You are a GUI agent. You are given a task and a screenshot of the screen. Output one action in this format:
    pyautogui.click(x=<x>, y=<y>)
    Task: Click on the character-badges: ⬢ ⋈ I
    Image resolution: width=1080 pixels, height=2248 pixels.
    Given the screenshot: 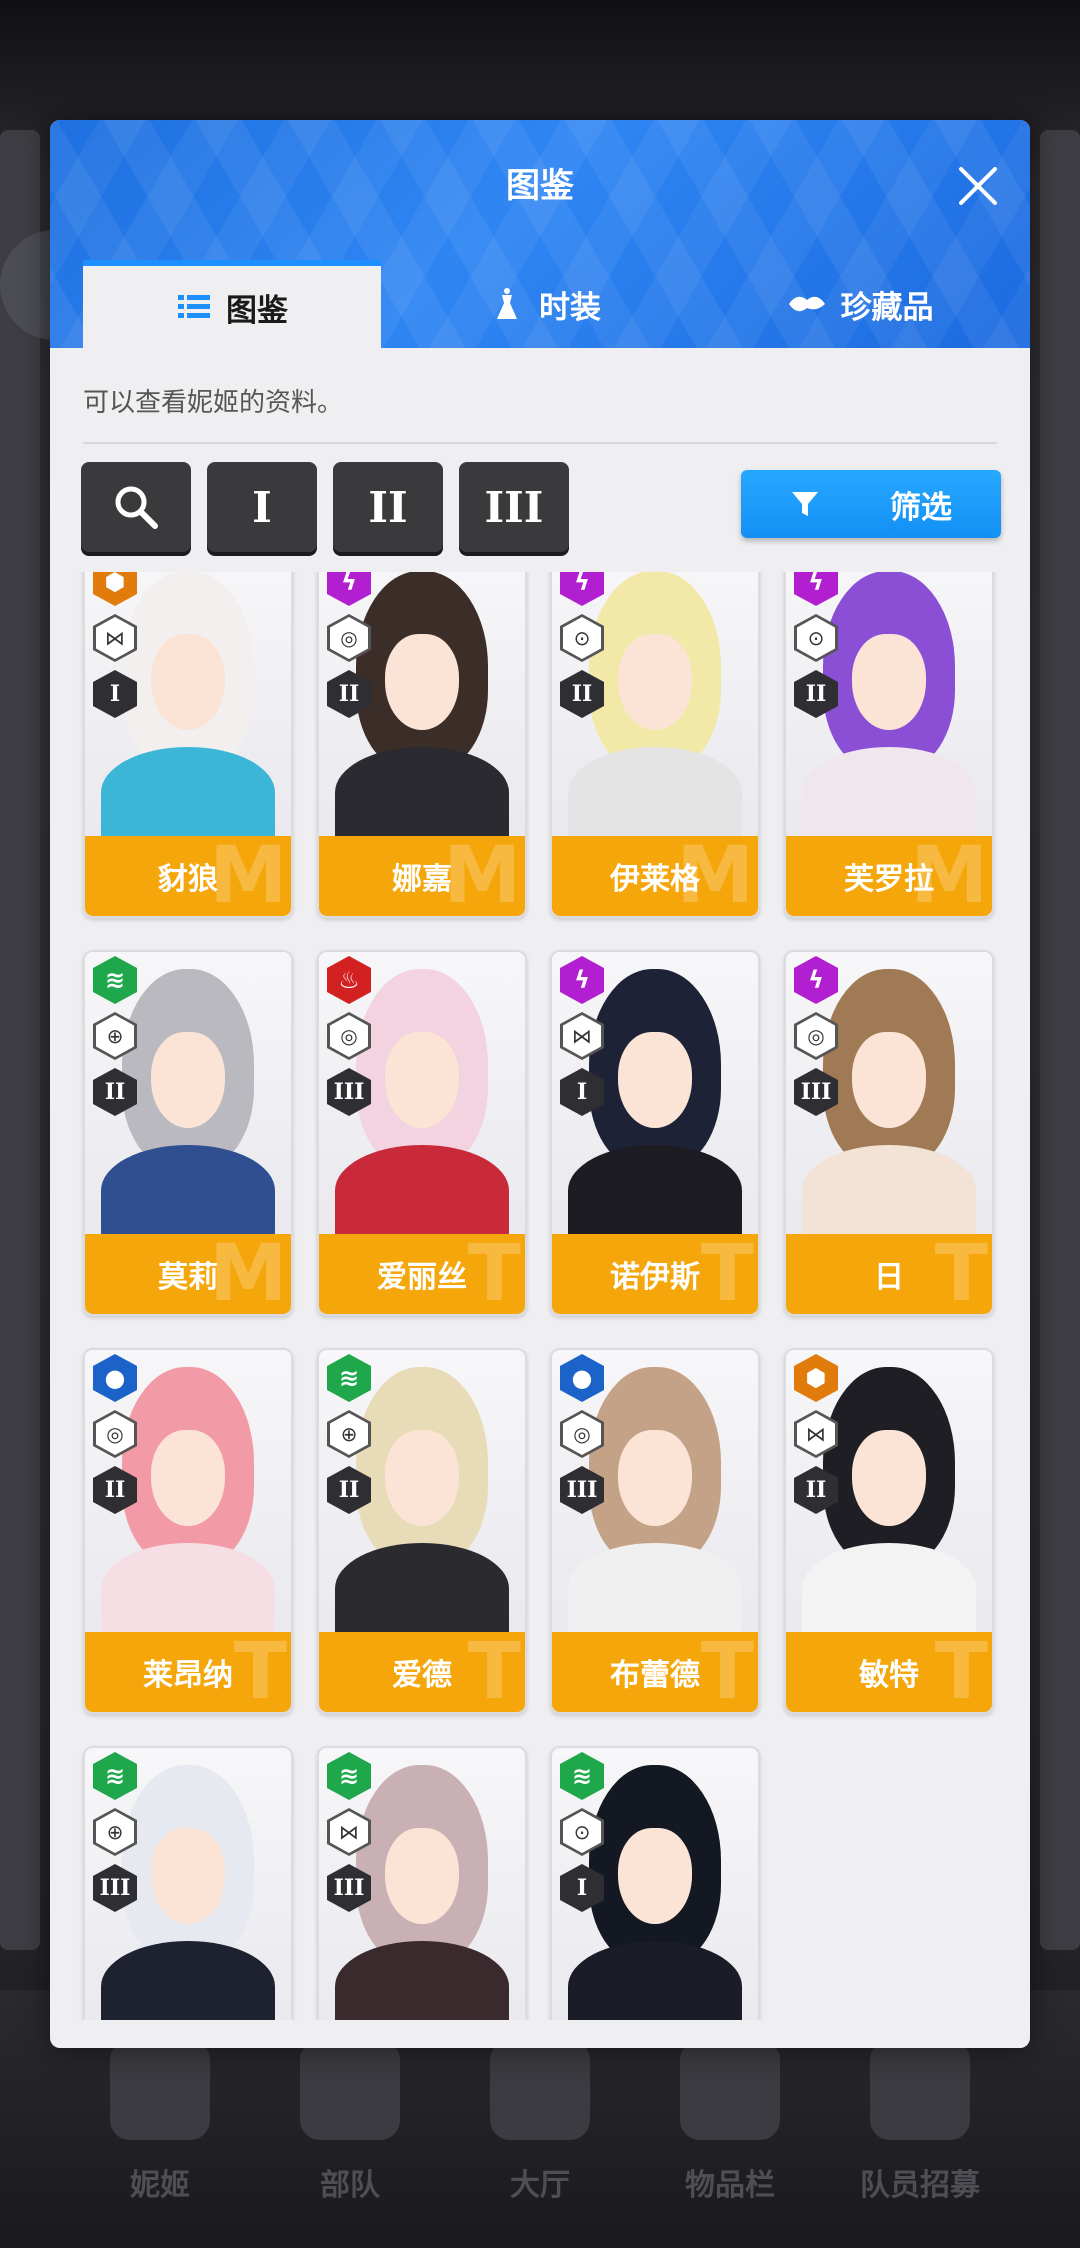 What is the action you would take?
    pyautogui.click(x=115, y=649)
    